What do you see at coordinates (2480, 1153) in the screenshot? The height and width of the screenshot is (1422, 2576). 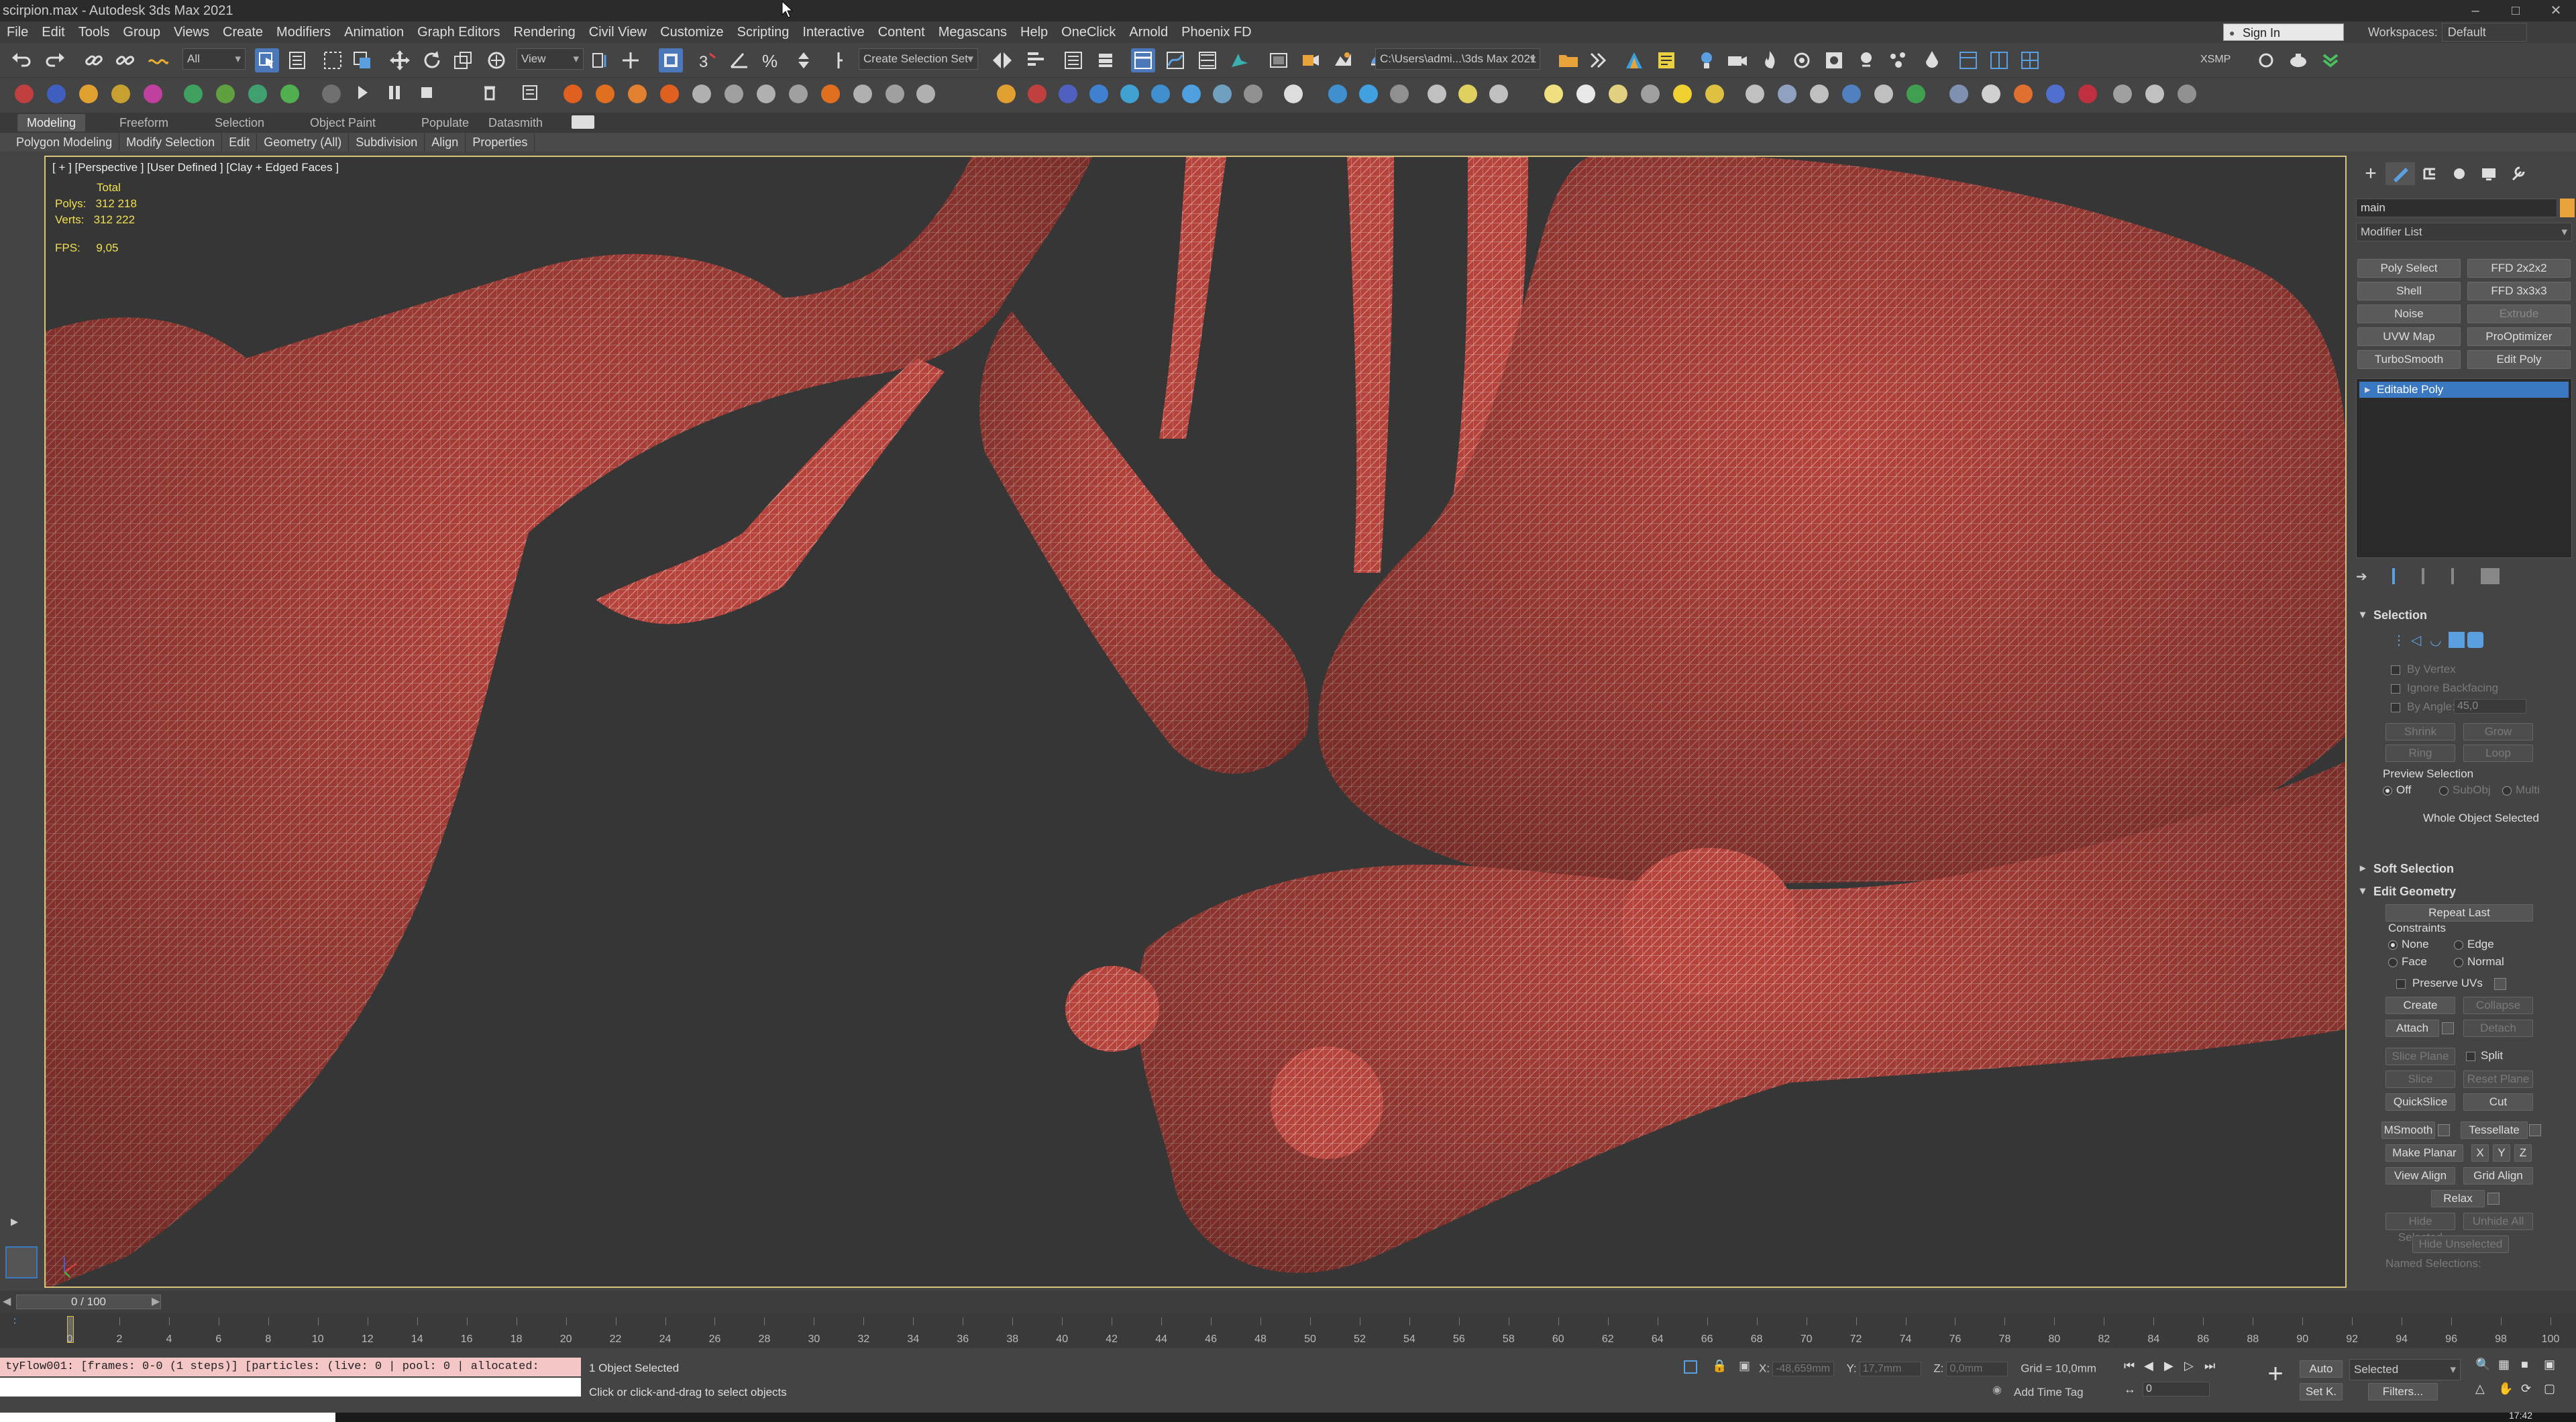 I see `planar-x-button: X` at bounding box center [2480, 1153].